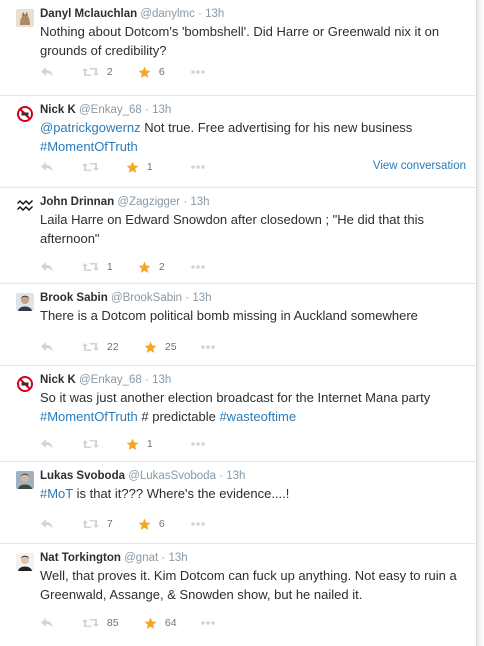 The height and width of the screenshot is (646, 484). I want to click on tweet-text-segment: is that it??? Where's the evidence....!, so click(181, 493).